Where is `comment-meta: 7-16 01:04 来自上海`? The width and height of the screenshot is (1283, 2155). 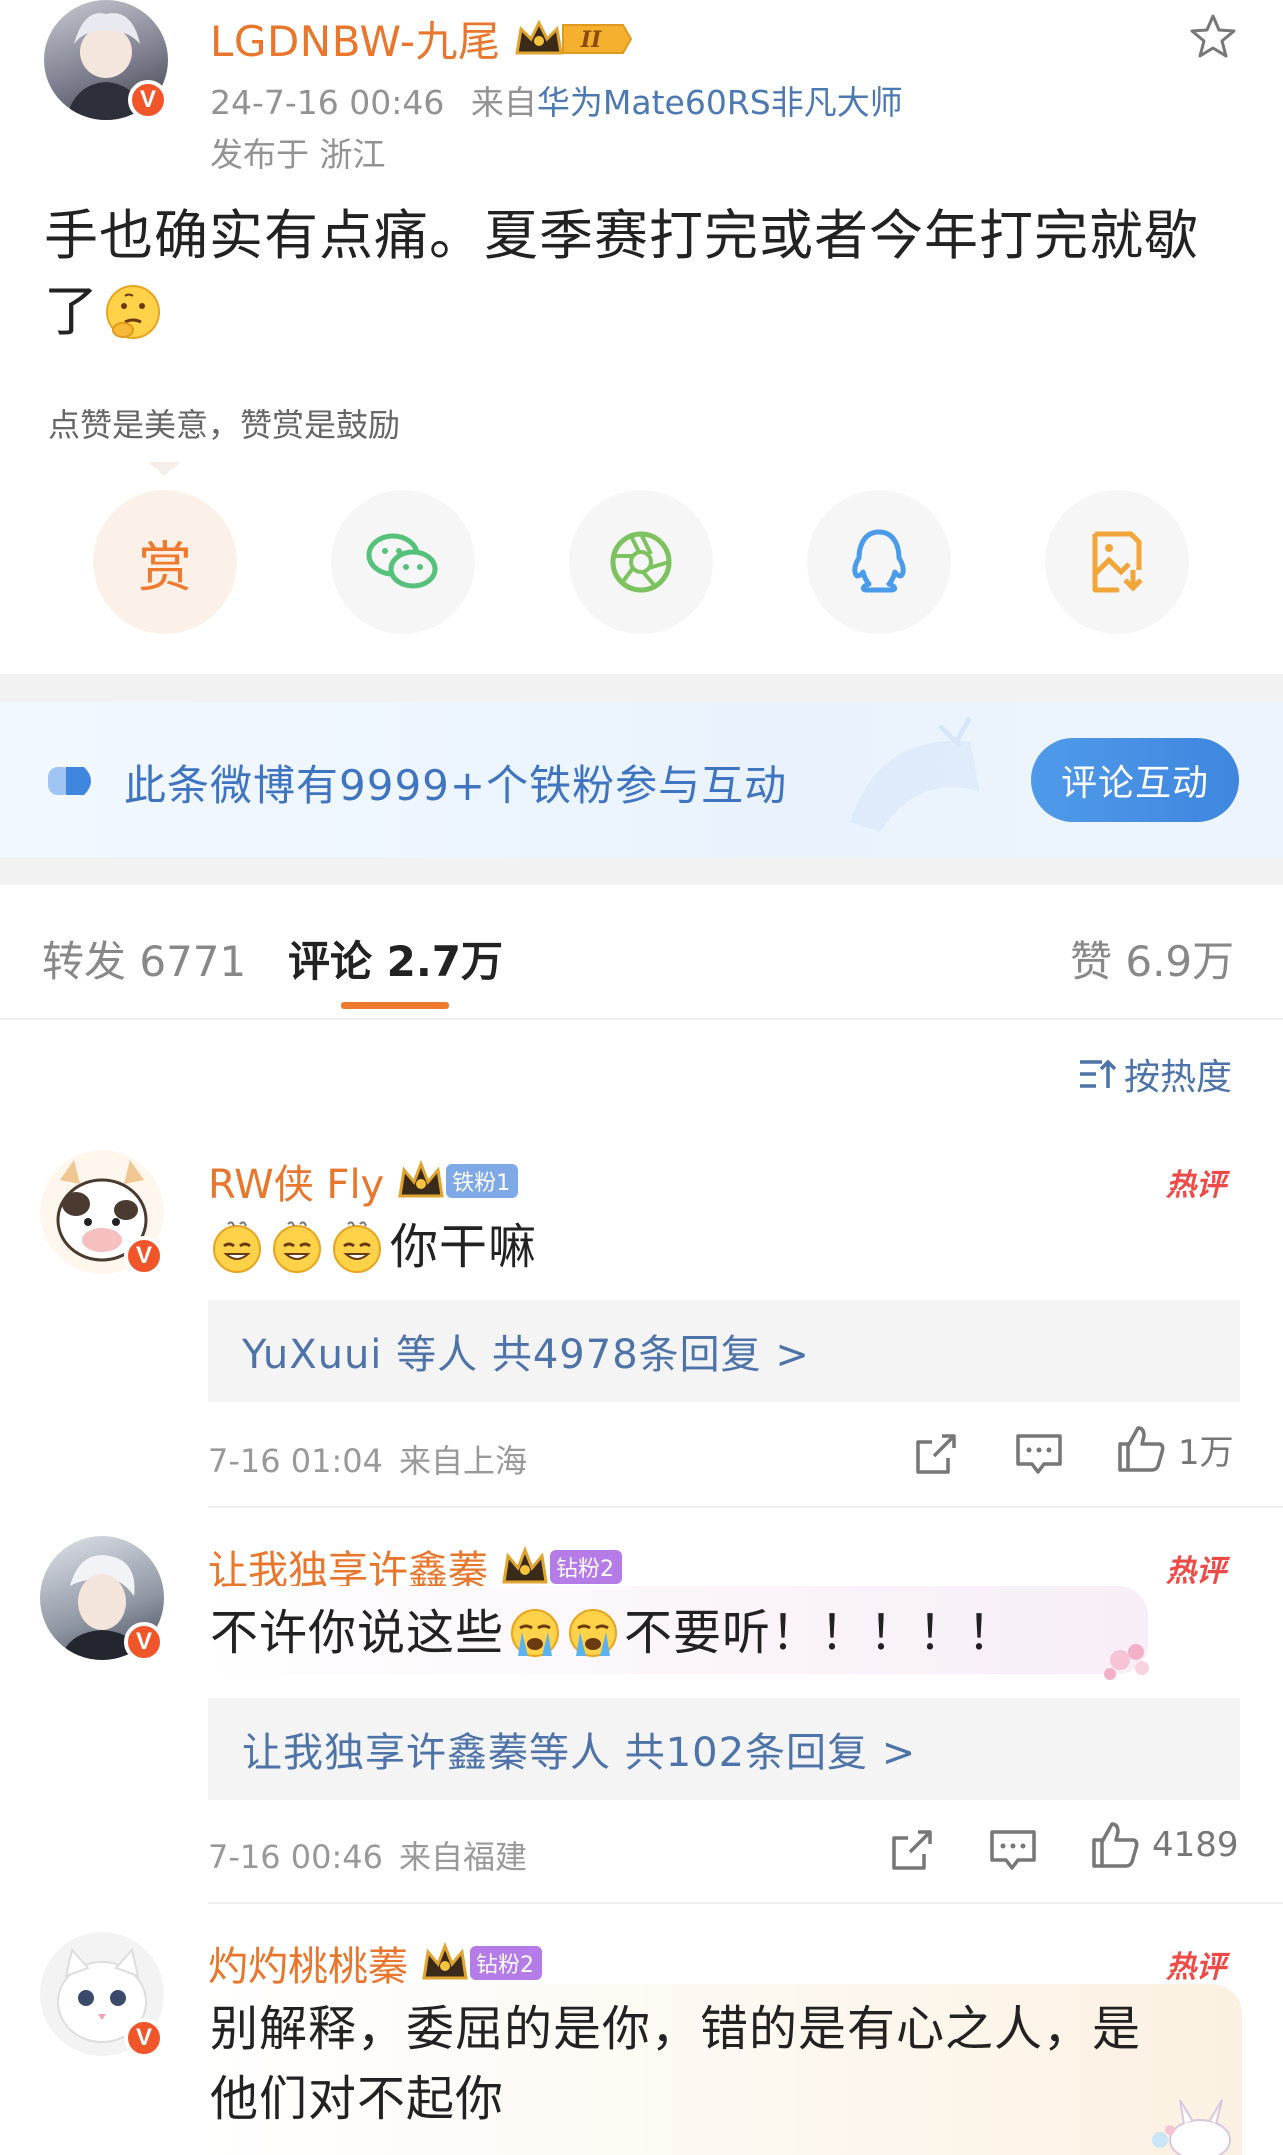 comment-meta: 7-16 01:04 来自上海 is located at coordinates (367, 1459).